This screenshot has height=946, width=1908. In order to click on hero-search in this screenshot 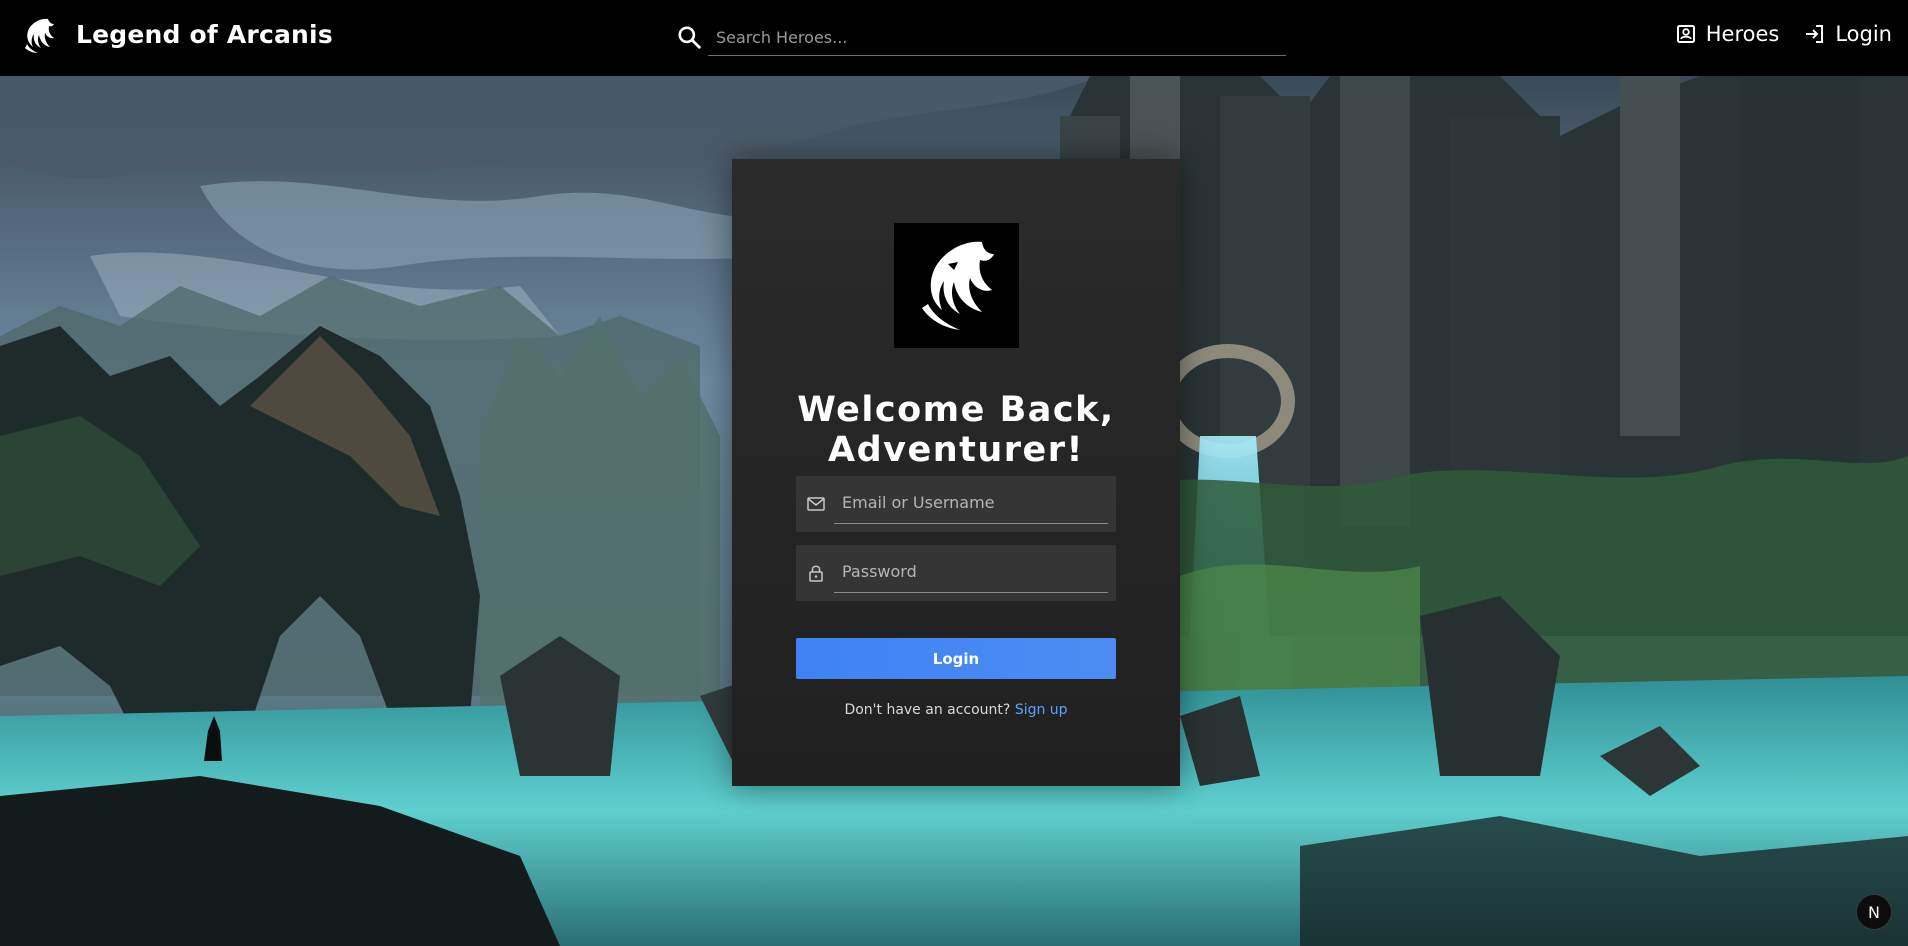, I will do `click(981, 39)`.